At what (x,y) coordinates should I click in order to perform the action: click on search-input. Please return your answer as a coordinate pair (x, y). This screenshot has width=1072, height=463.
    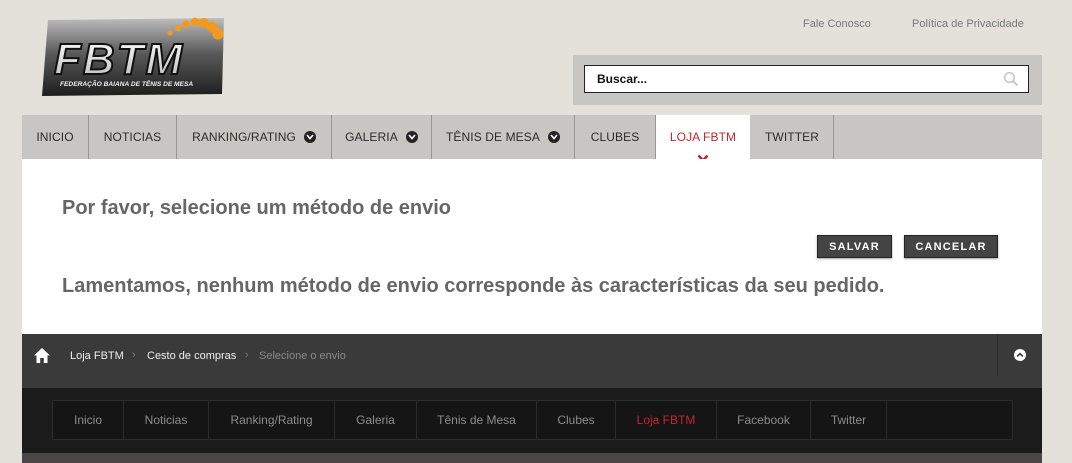
    Looking at the image, I should click on (787, 79).